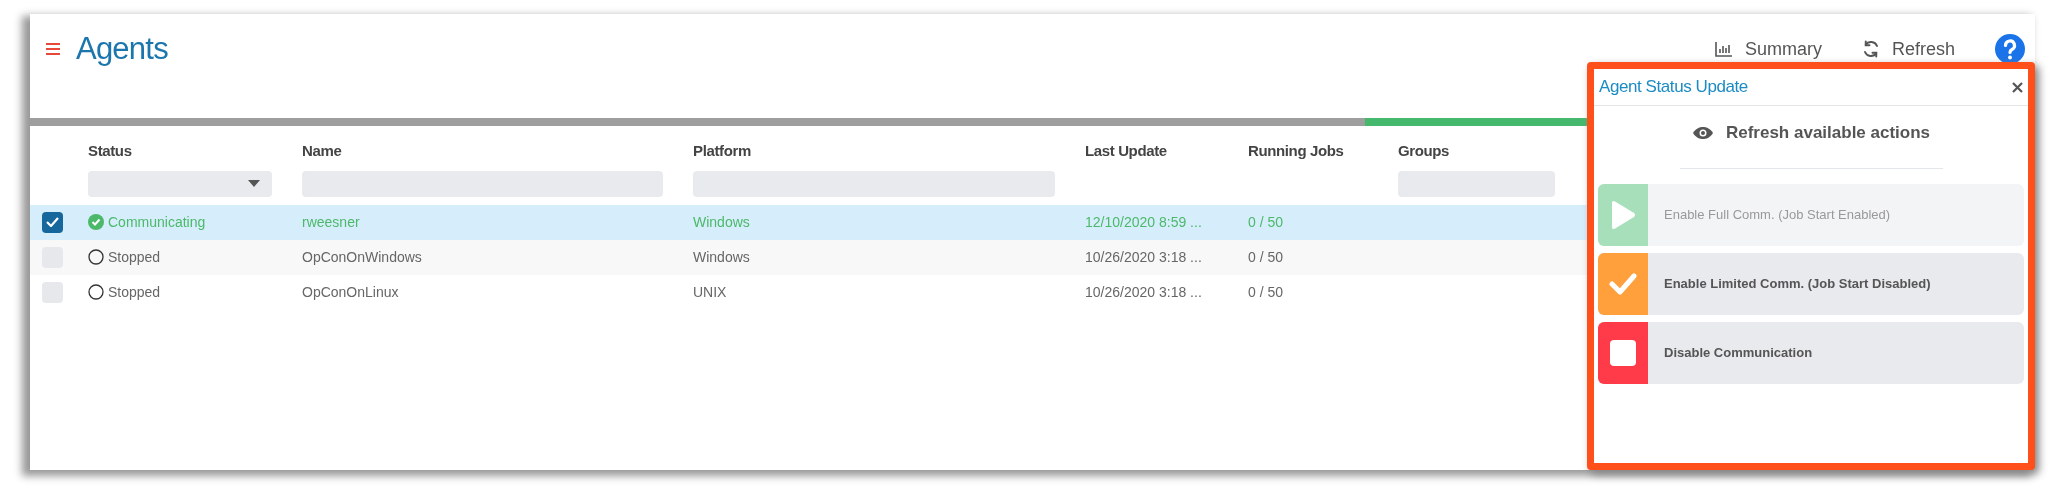 This screenshot has height=491, width=2062. I want to click on column-header: Name, so click(322, 151).